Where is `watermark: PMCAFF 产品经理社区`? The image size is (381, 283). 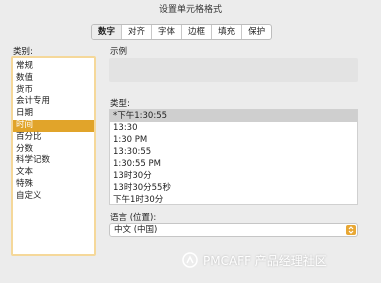
watermark: PMCAFF 产品经理社区 is located at coordinates (254, 260).